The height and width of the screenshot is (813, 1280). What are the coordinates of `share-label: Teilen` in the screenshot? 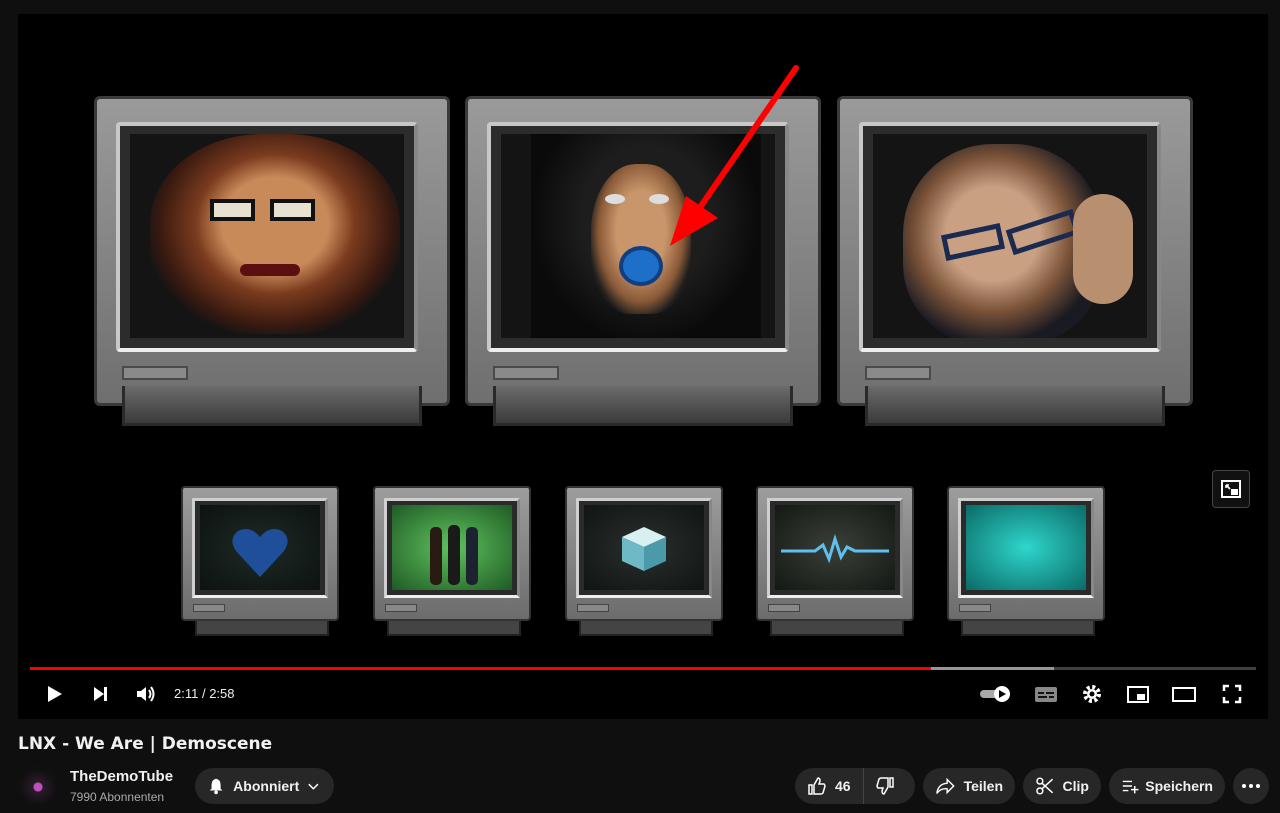 It's located at (983, 786).